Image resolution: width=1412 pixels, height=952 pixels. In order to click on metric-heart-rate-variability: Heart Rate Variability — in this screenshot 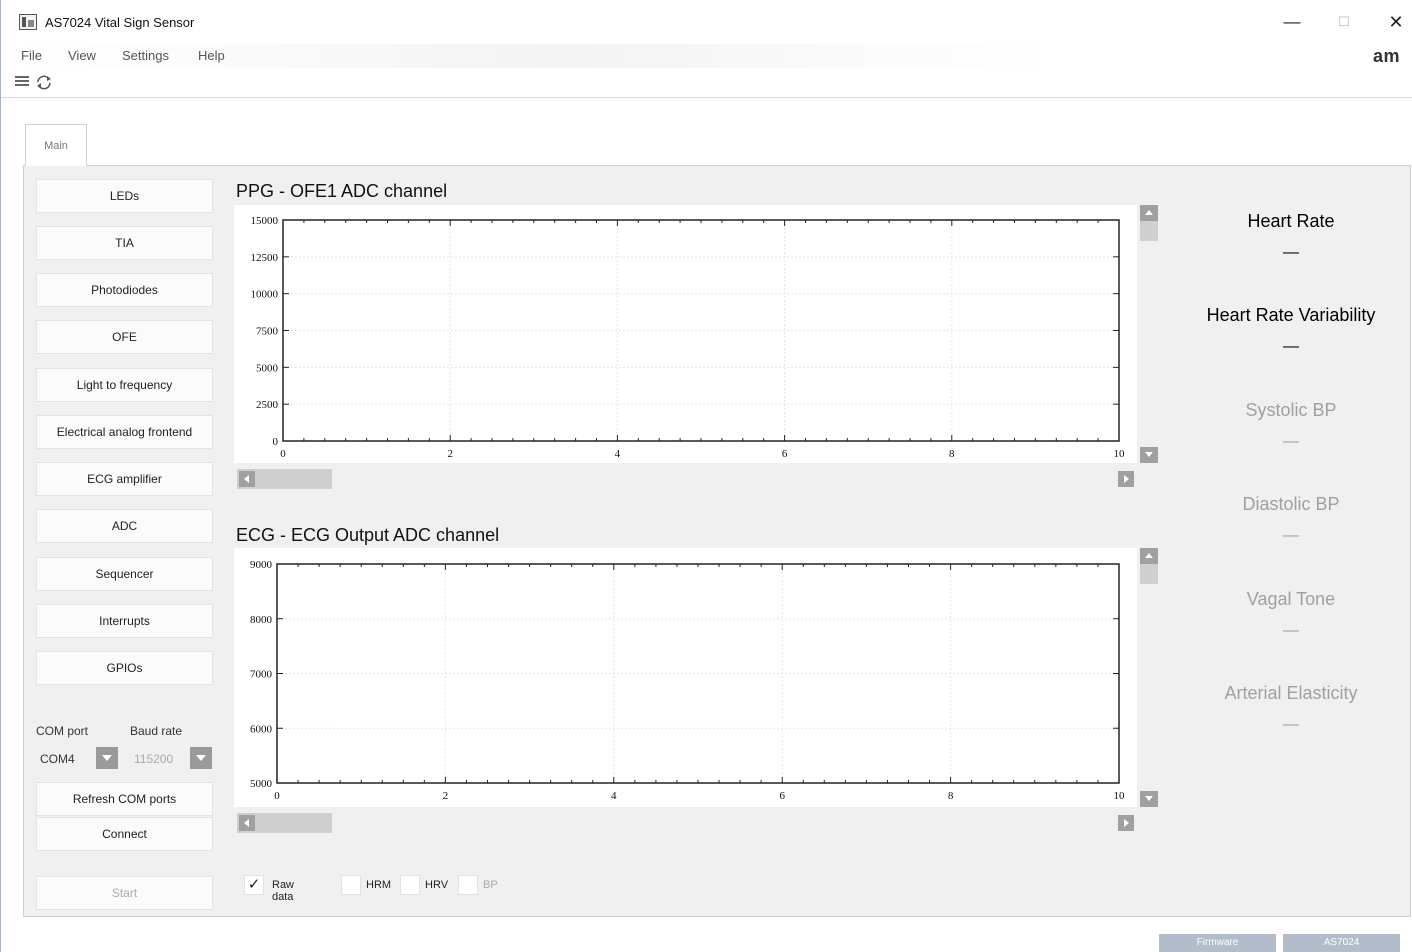, I will do `click(1291, 330)`.